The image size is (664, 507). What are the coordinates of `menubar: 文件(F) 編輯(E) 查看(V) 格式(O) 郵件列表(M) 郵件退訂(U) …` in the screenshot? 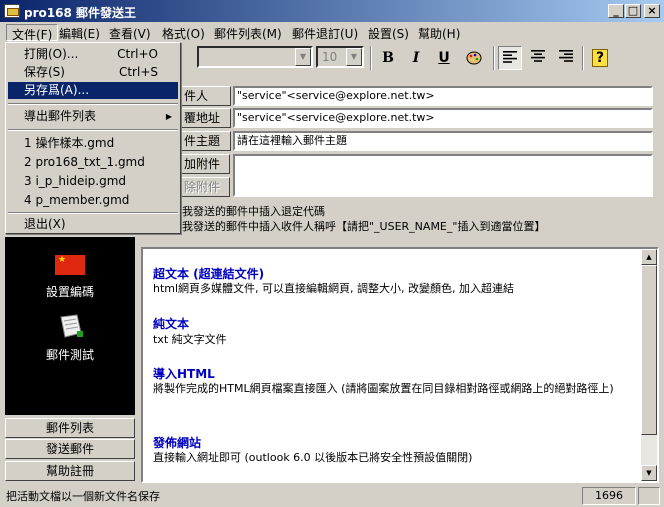 It's located at (332, 32).